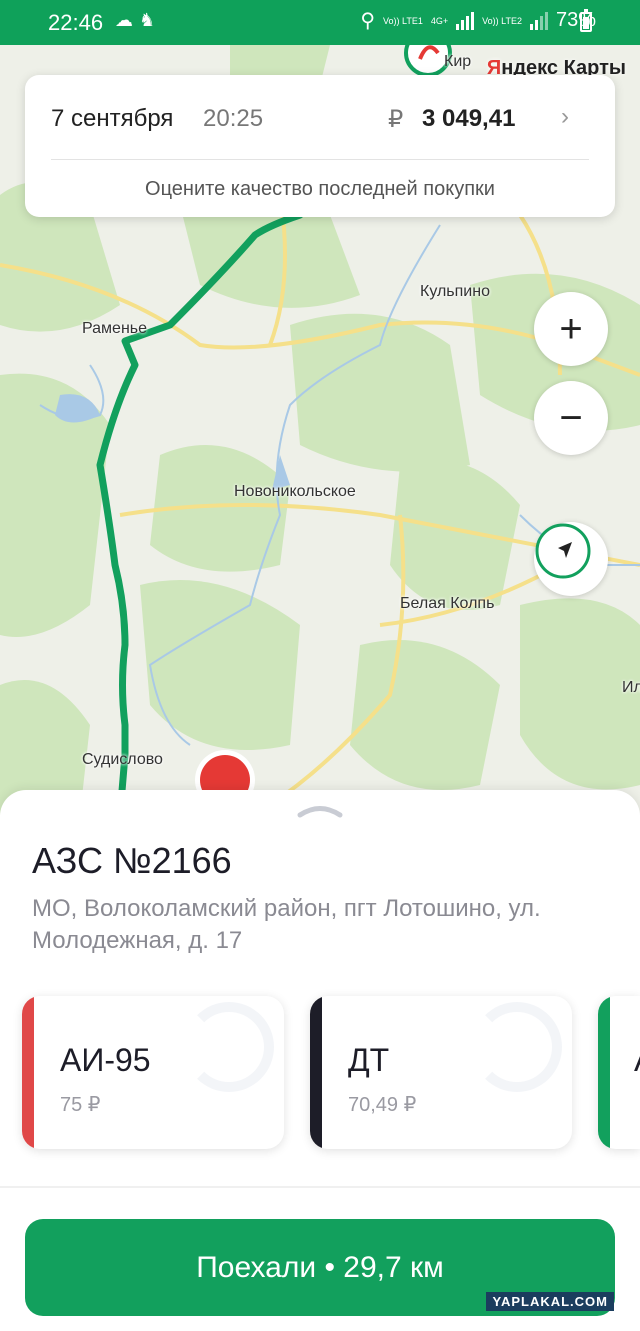 This screenshot has width=640, height=1331. I want to click on fuel-name: ДТ, so click(369, 1060).